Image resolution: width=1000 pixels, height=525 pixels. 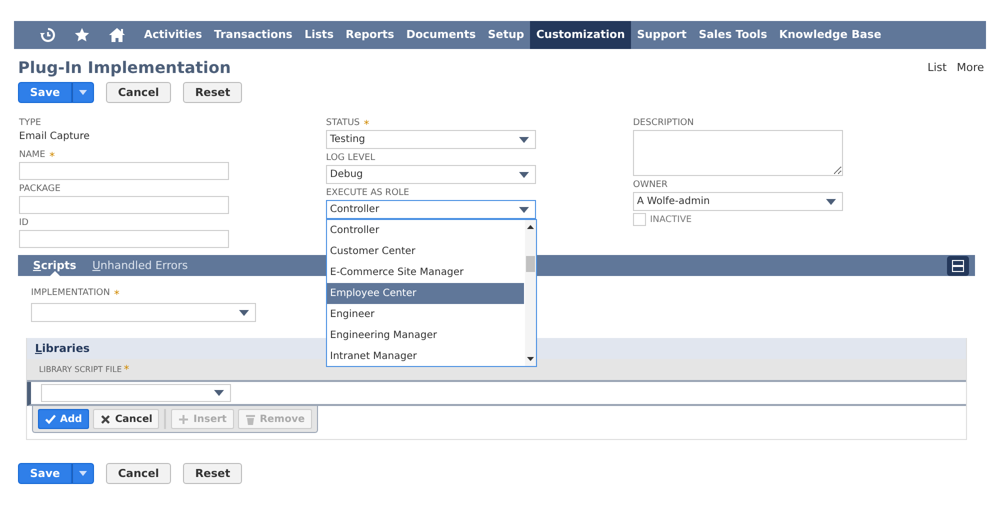 What do you see at coordinates (343, 123) in the screenshot?
I see `field-label: STATUS` at bounding box center [343, 123].